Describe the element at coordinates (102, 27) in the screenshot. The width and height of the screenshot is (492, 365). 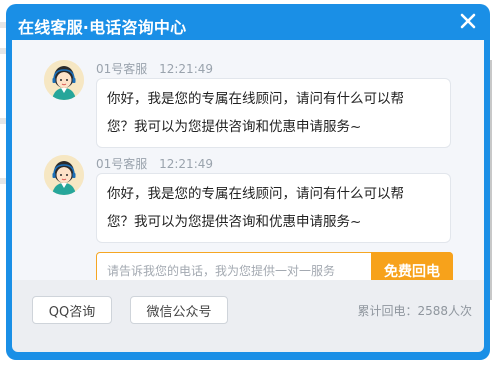
I see `chat-title: 在线客服·电话咨询中心` at that location.